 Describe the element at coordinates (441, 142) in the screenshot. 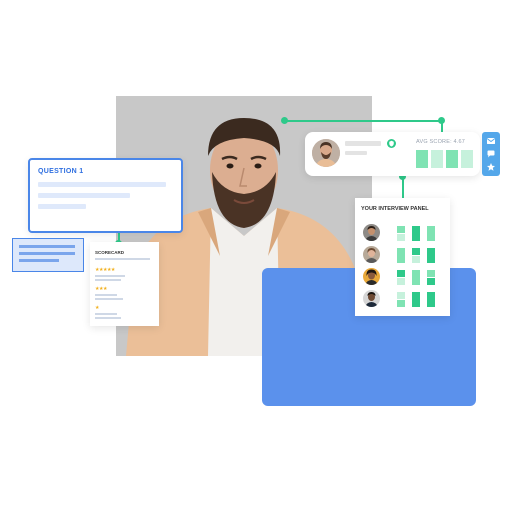

I see `avg-score-label: AVG SCORE: 4.67` at that location.